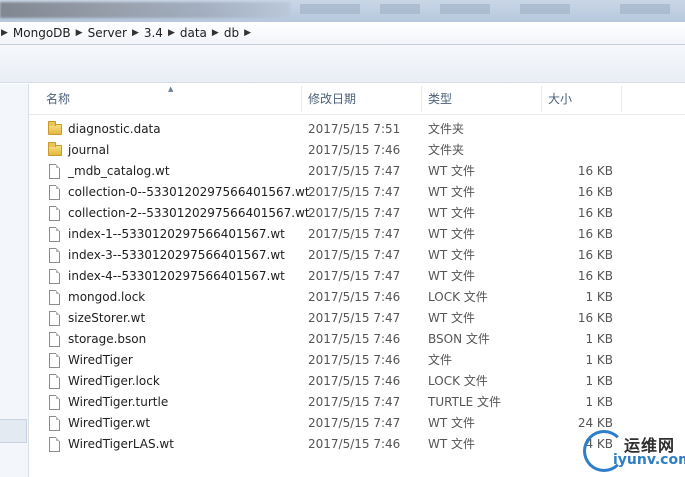  What do you see at coordinates (649, 460) in the screenshot?
I see `watermark-en-text: iyunv.com` at bounding box center [649, 460].